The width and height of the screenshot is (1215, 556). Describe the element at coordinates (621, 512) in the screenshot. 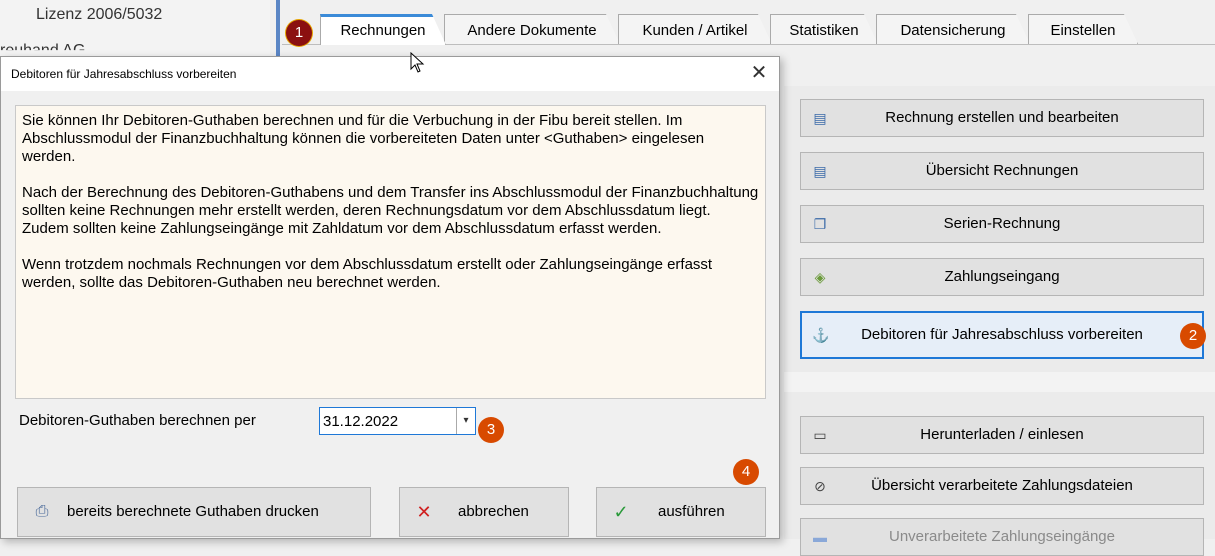

I see `checkmark-icon: ✓` at that location.